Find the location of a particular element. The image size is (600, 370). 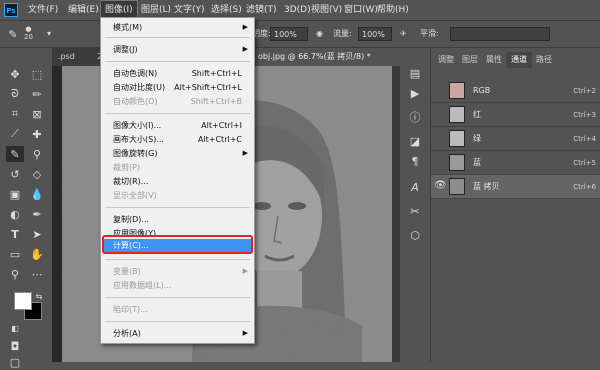

tool-presets-icon: ✂ is located at coordinates (415, 211).